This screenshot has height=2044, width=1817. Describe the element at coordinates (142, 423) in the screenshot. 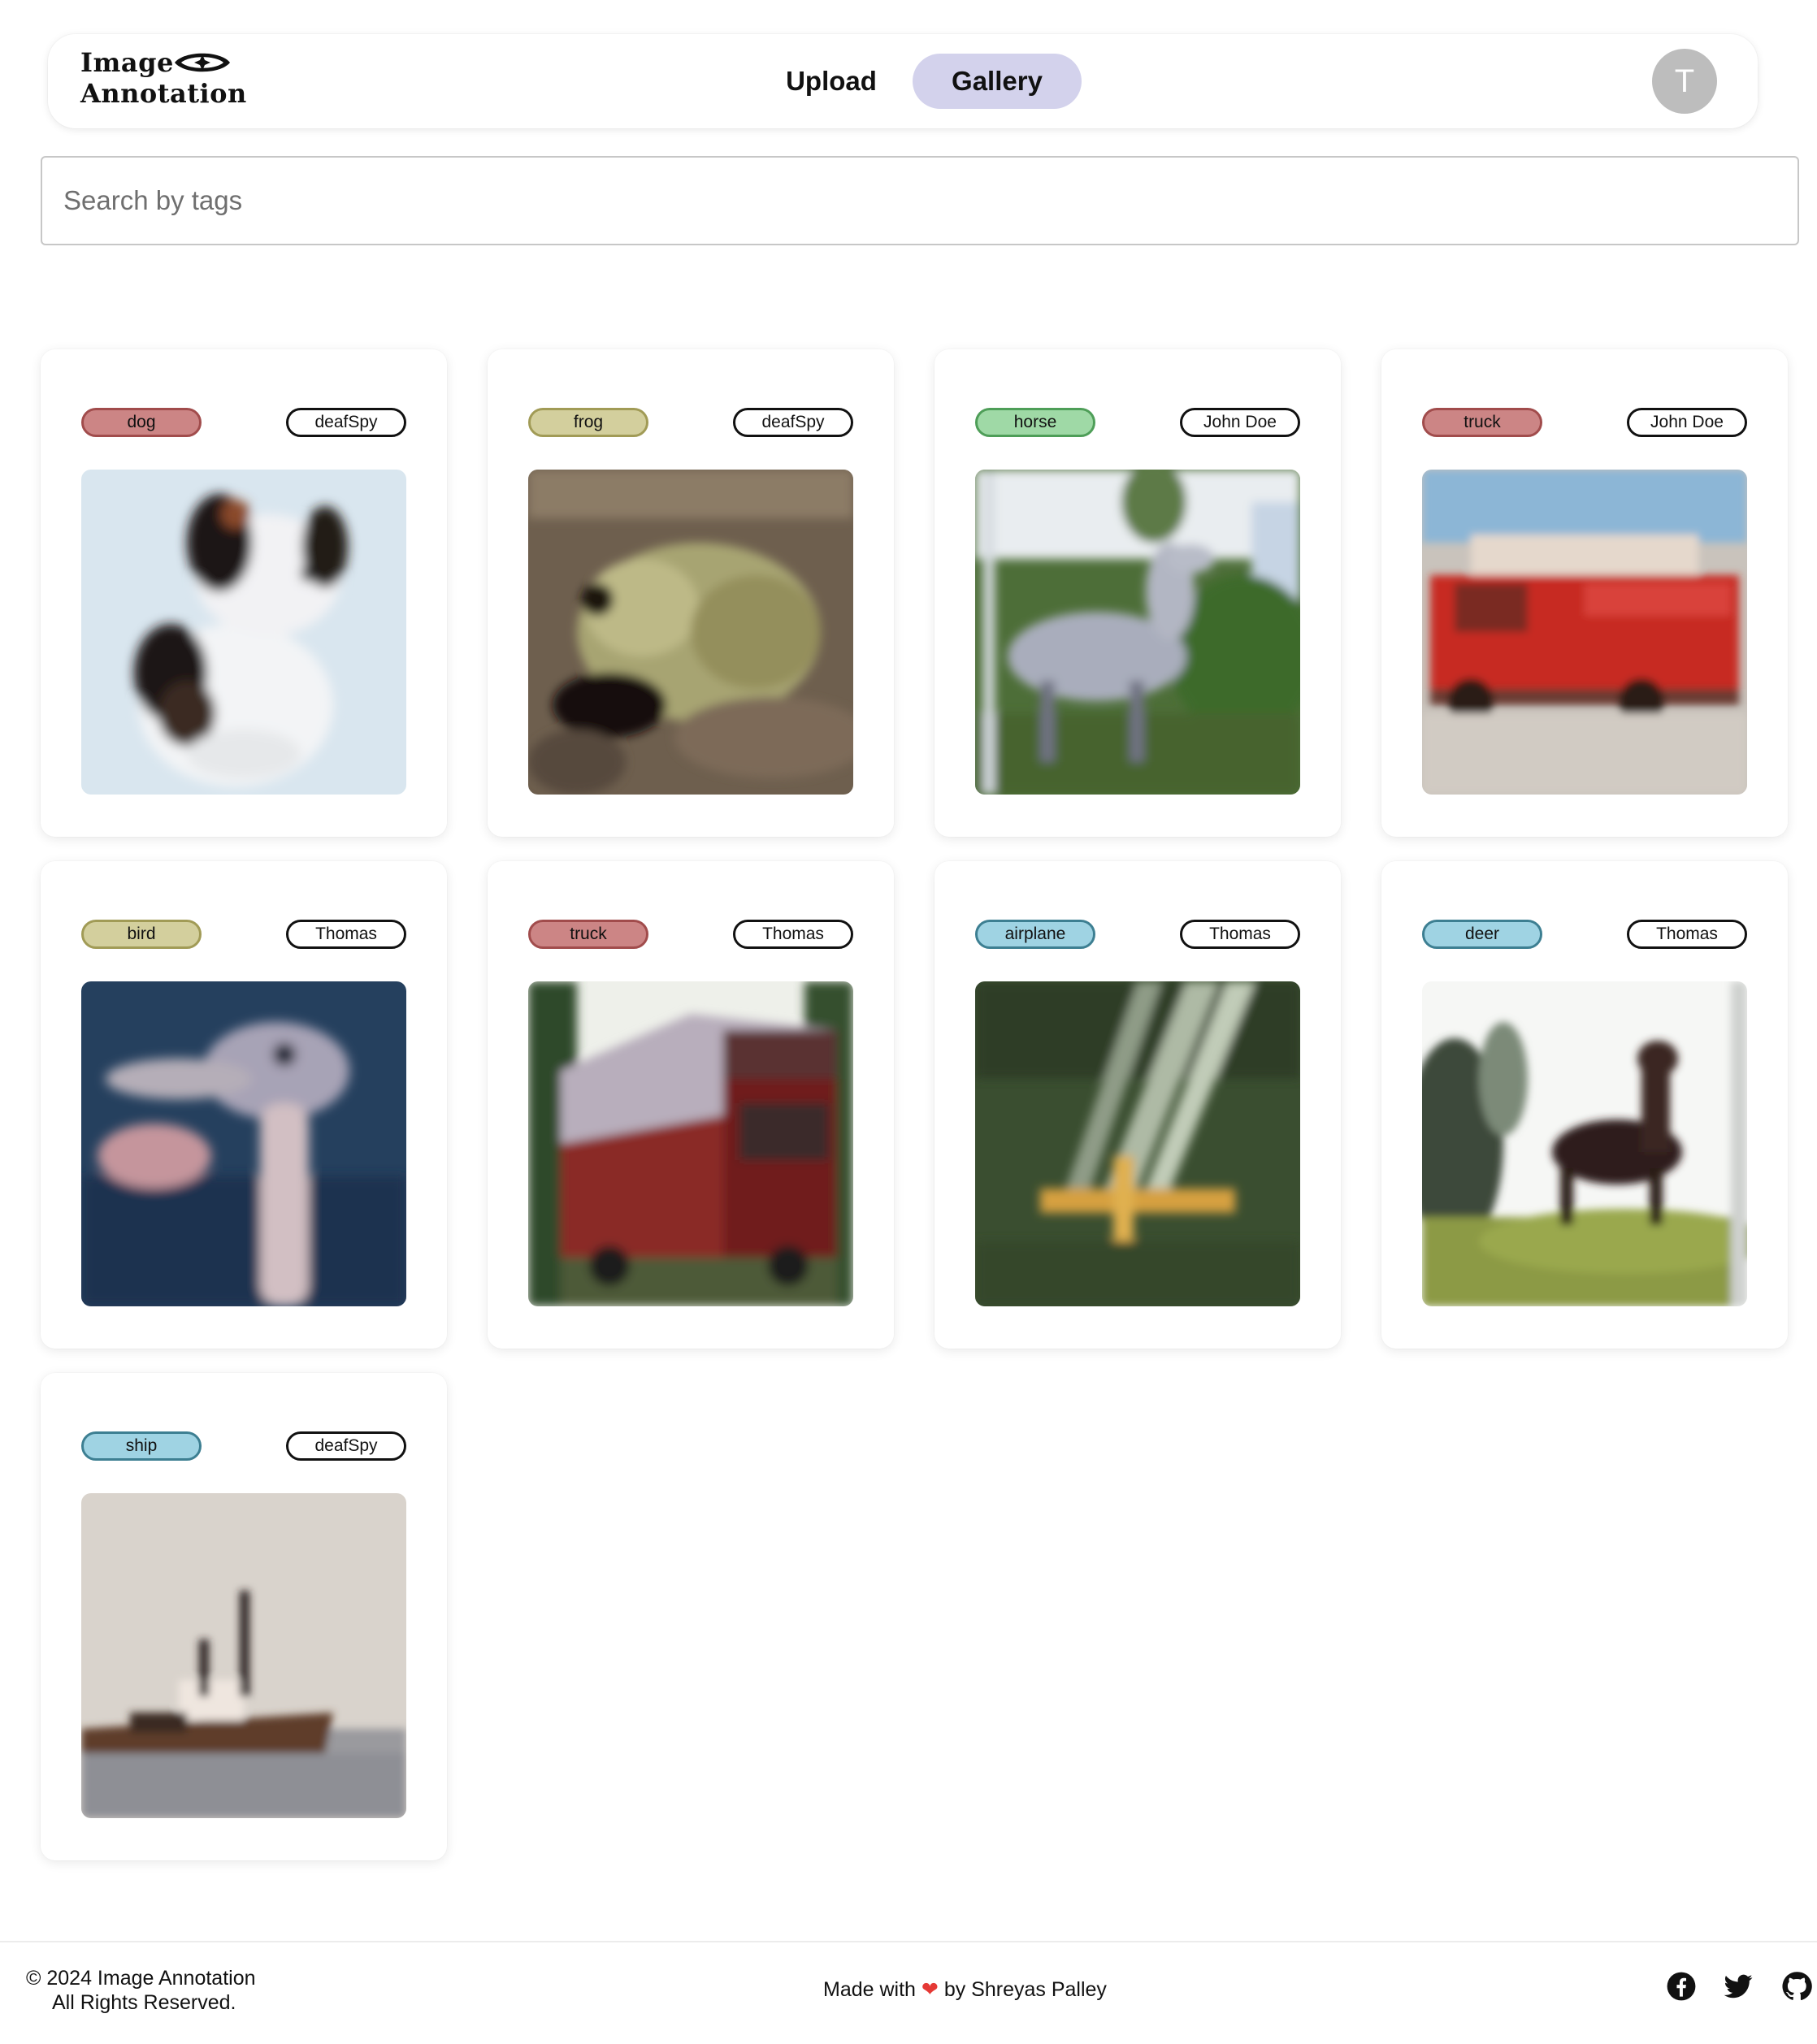

I see `tag-badge: dog` at that location.